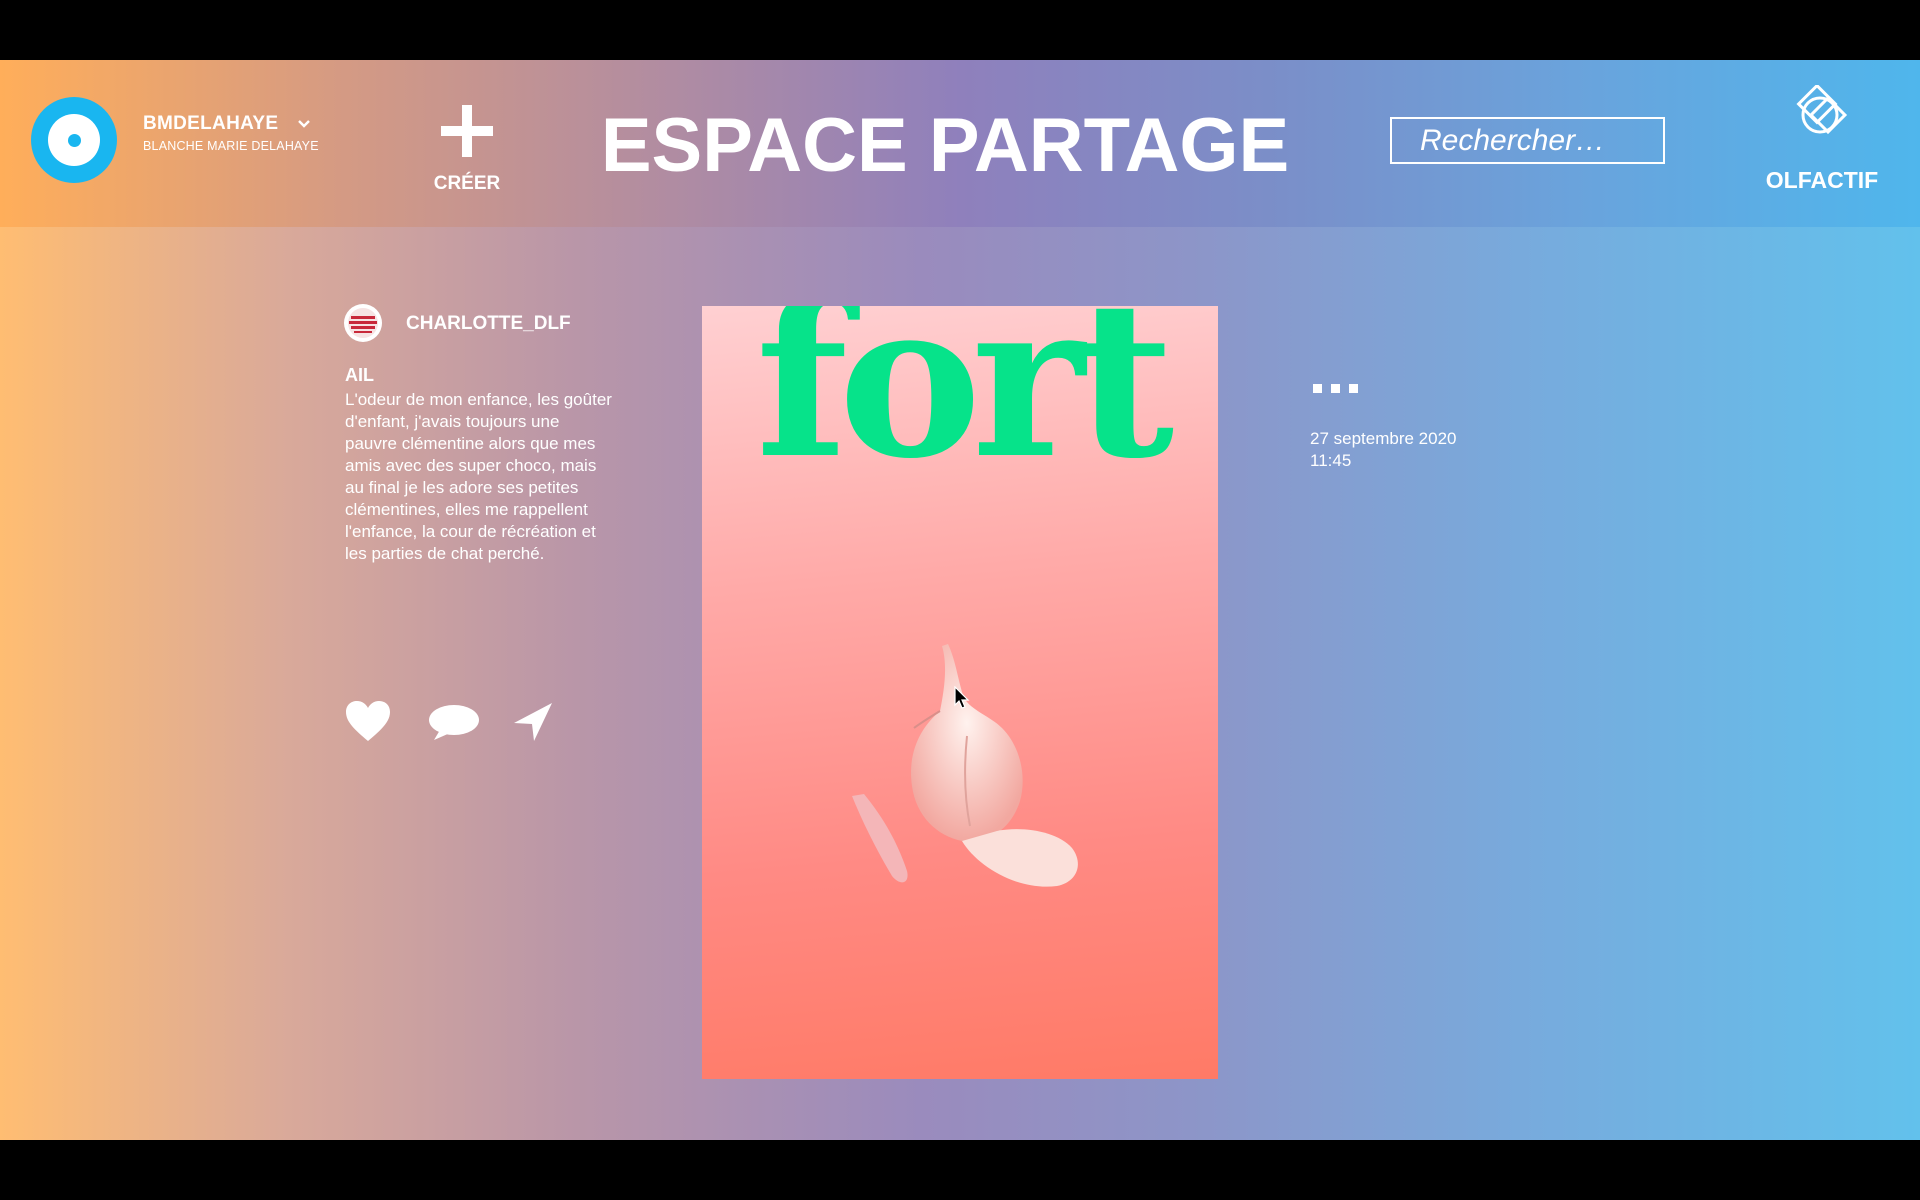  What do you see at coordinates (1527, 140) in the screenshot?
I see `search-input` at bounding box center [1527, 140].